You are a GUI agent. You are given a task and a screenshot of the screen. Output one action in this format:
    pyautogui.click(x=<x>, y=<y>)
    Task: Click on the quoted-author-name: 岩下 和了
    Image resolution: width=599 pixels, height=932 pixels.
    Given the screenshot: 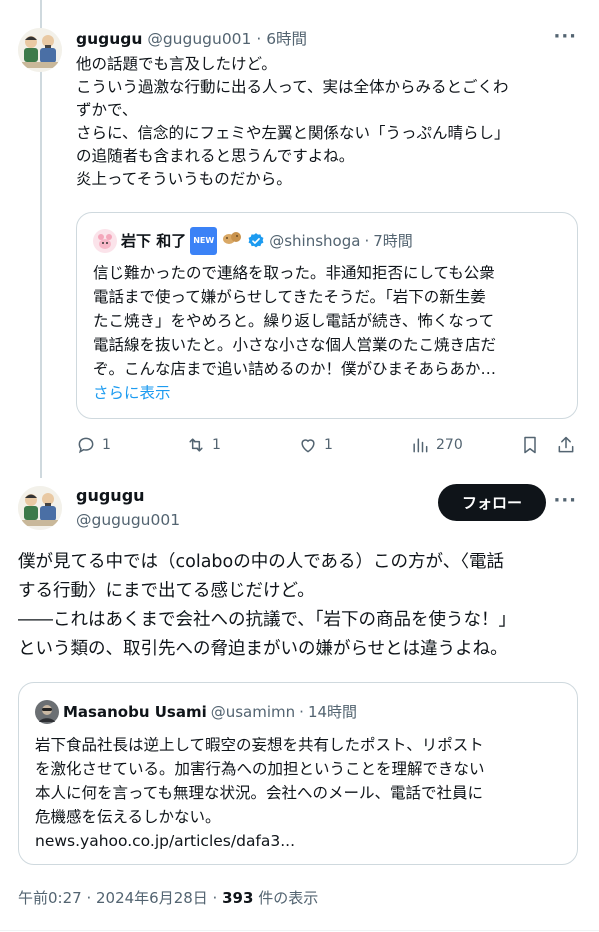 What is the action you would take?
    pyautogui.click(x=153, y=241)
    